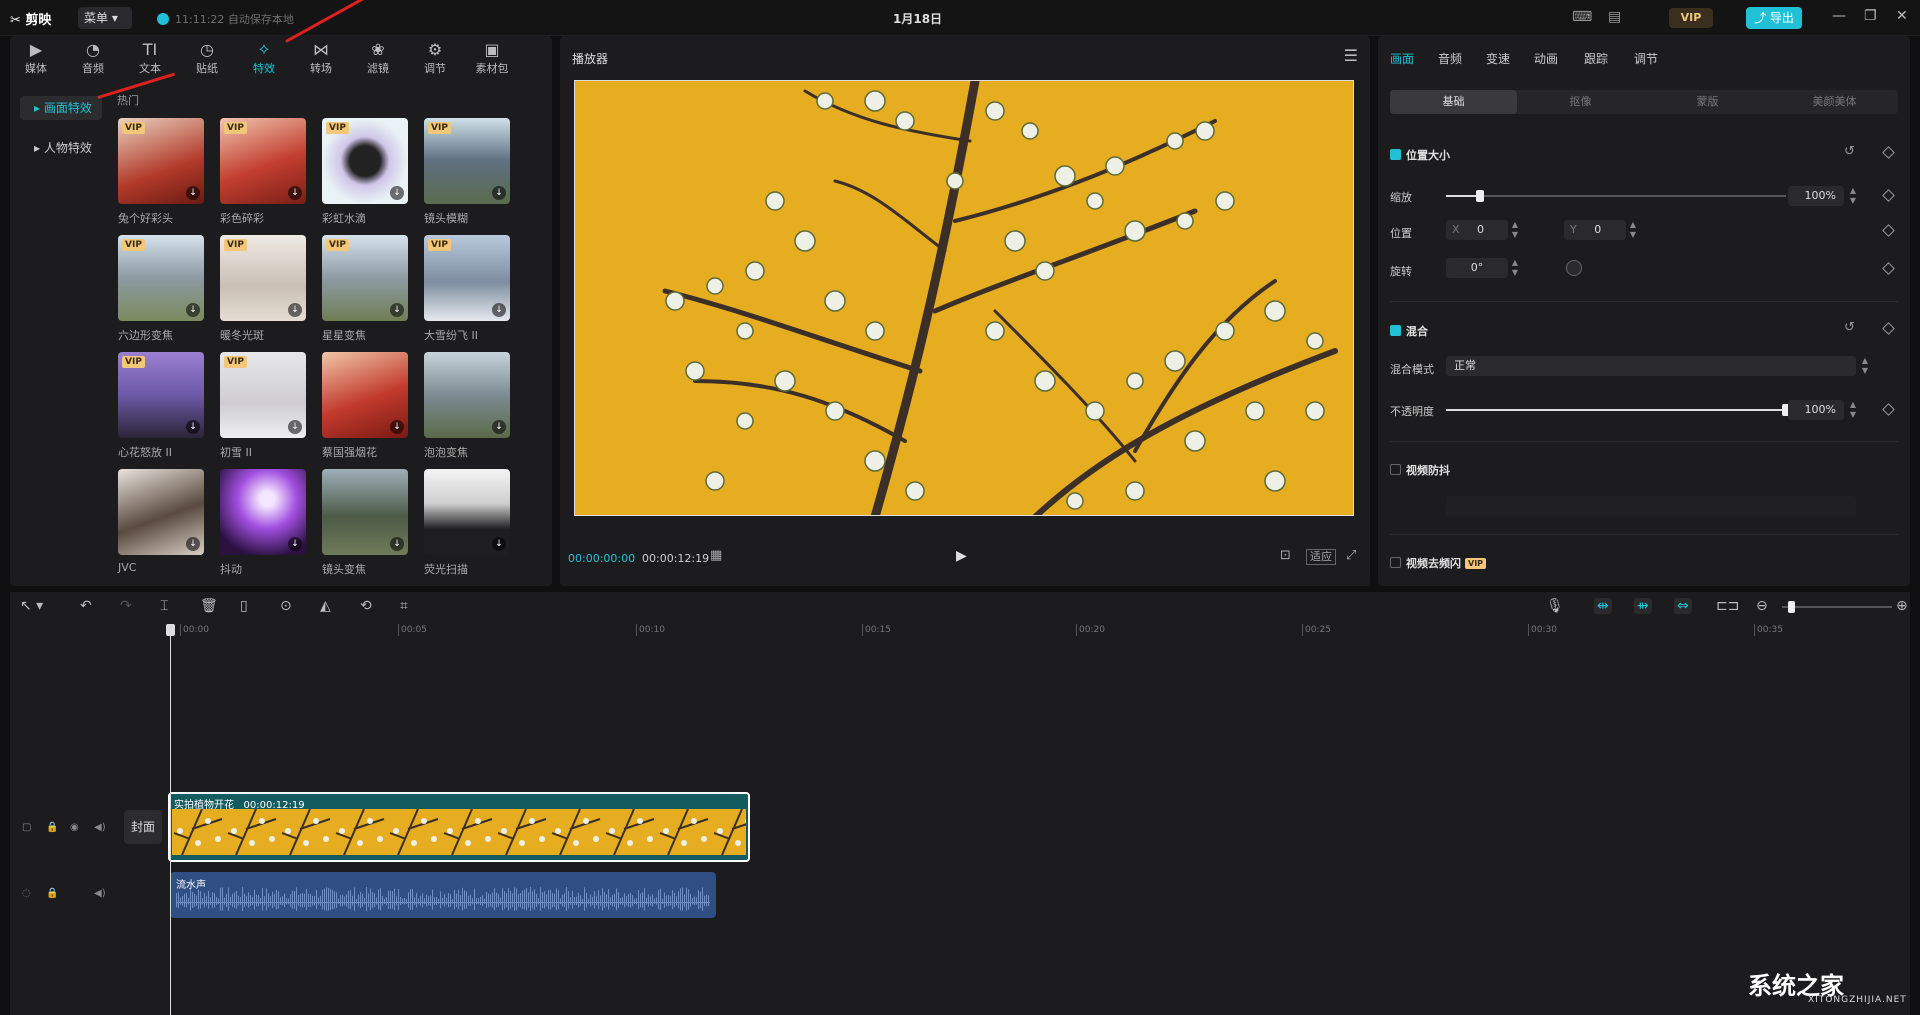 The height and width of the screenshot is (1015, 1920). Describe the element at coordinates (1453, 102) in the screenshot. I see `subtab-basic: 基础` at that location.